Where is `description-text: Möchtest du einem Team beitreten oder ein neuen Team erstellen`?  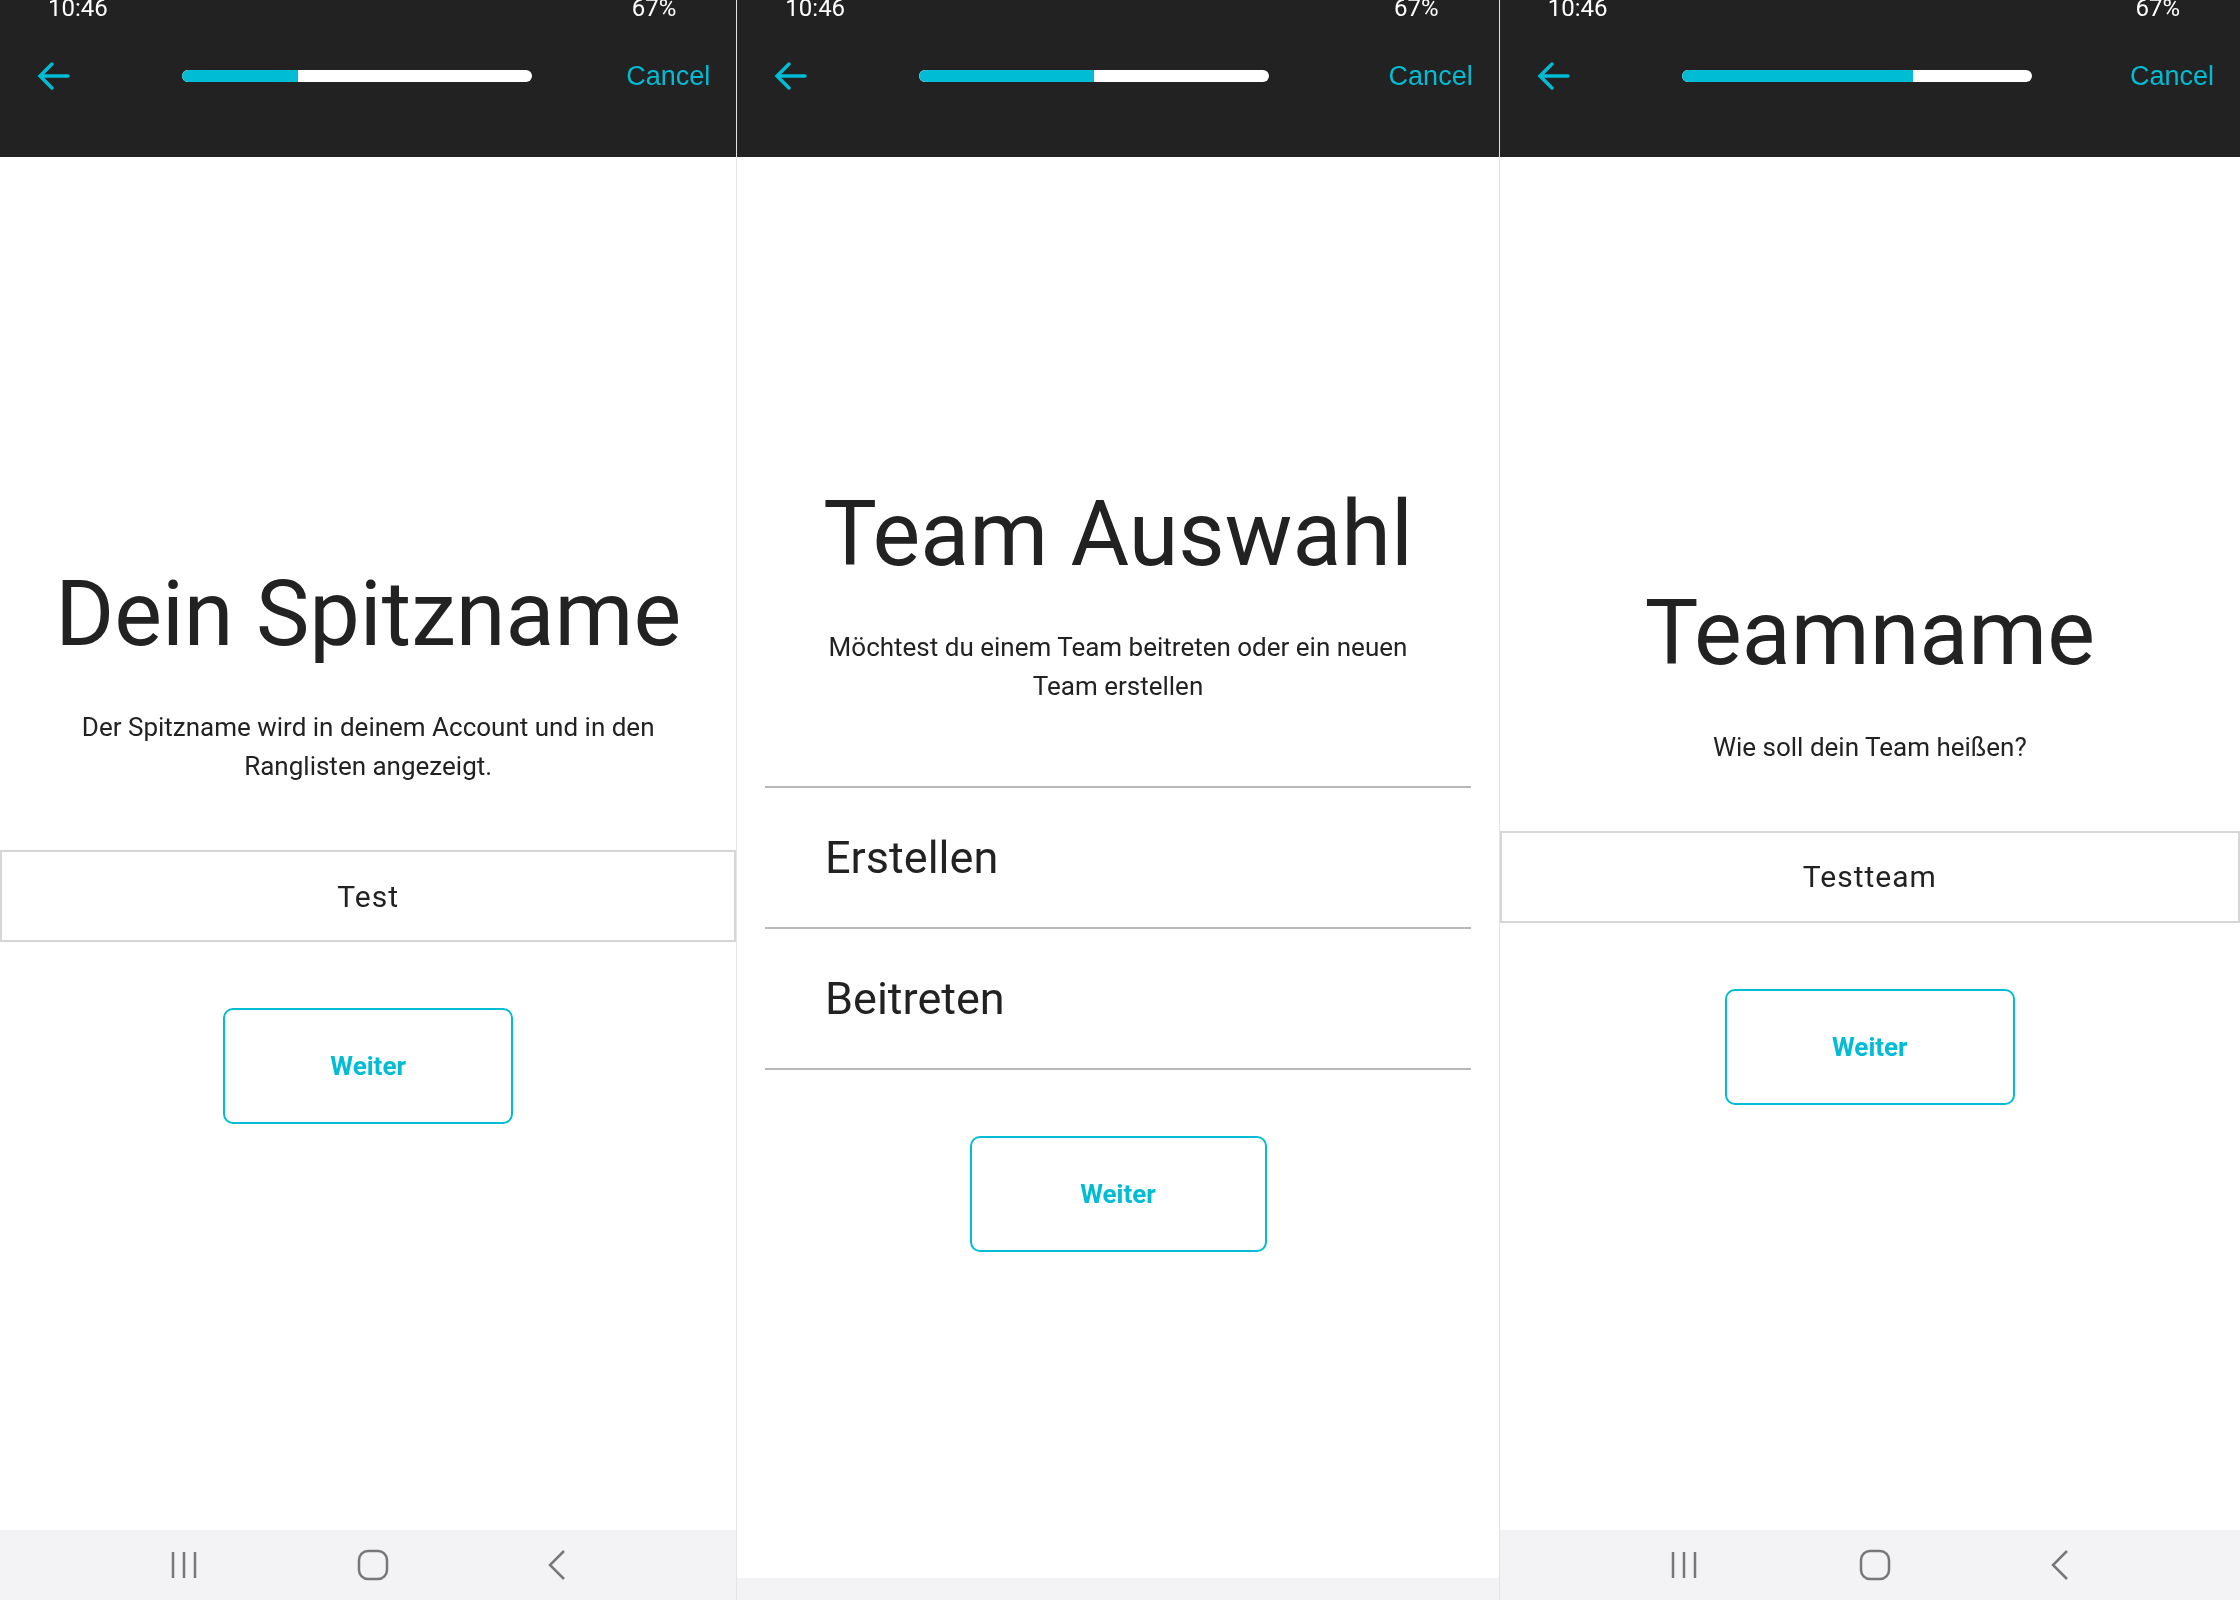
description-text: Möchtest du einem Team beitreten oder ein neuen Team erstellen is located at coordinates (1118, 667).